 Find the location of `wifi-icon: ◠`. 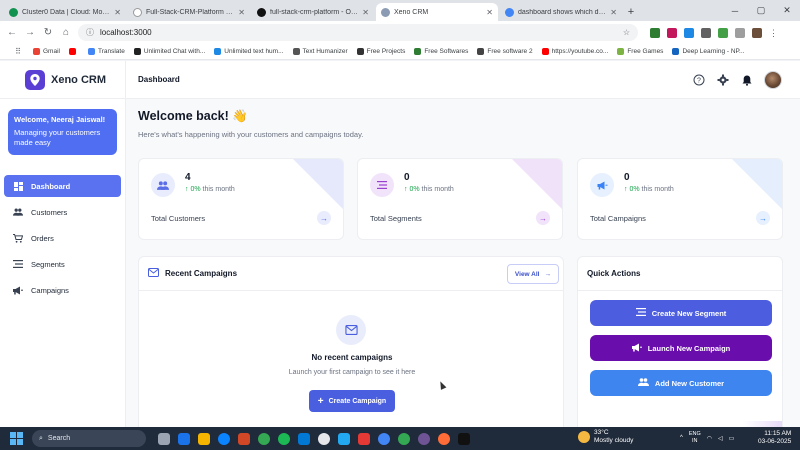

wifi-icon: ◠ is located at coordinates (709, 438).